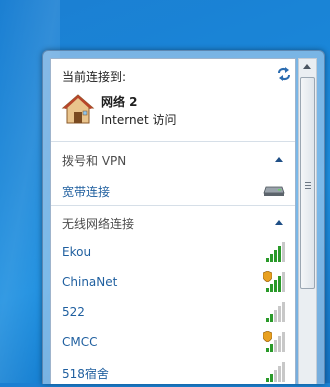  What do you see at coordinates (173, 191) in the screenshot?
I see `dialup-item-broadband: 宽带连接` at bounding box center [173, 191].